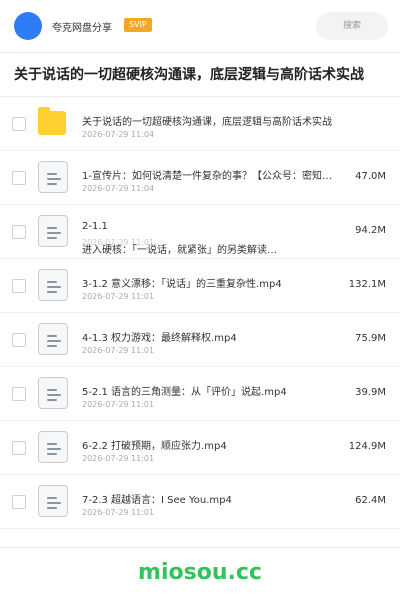  Describe the element at coordinates (370, 338) in the screenshot. I see `file-size: 75.9M` at that location.